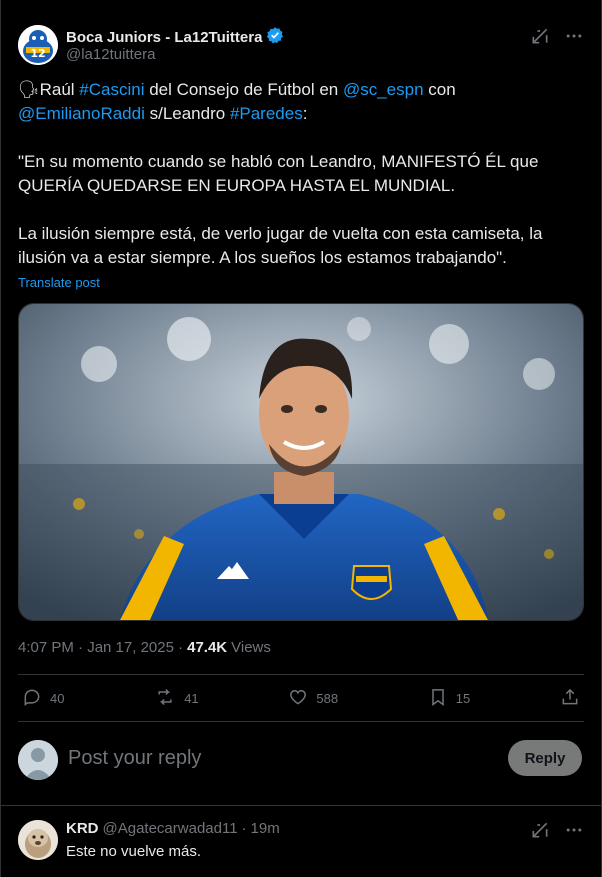 The width and height of the screenshot is (602, 877). I want to click on mention-emiliano-raddi: @EmilianoRaddi, so click(81, 113).